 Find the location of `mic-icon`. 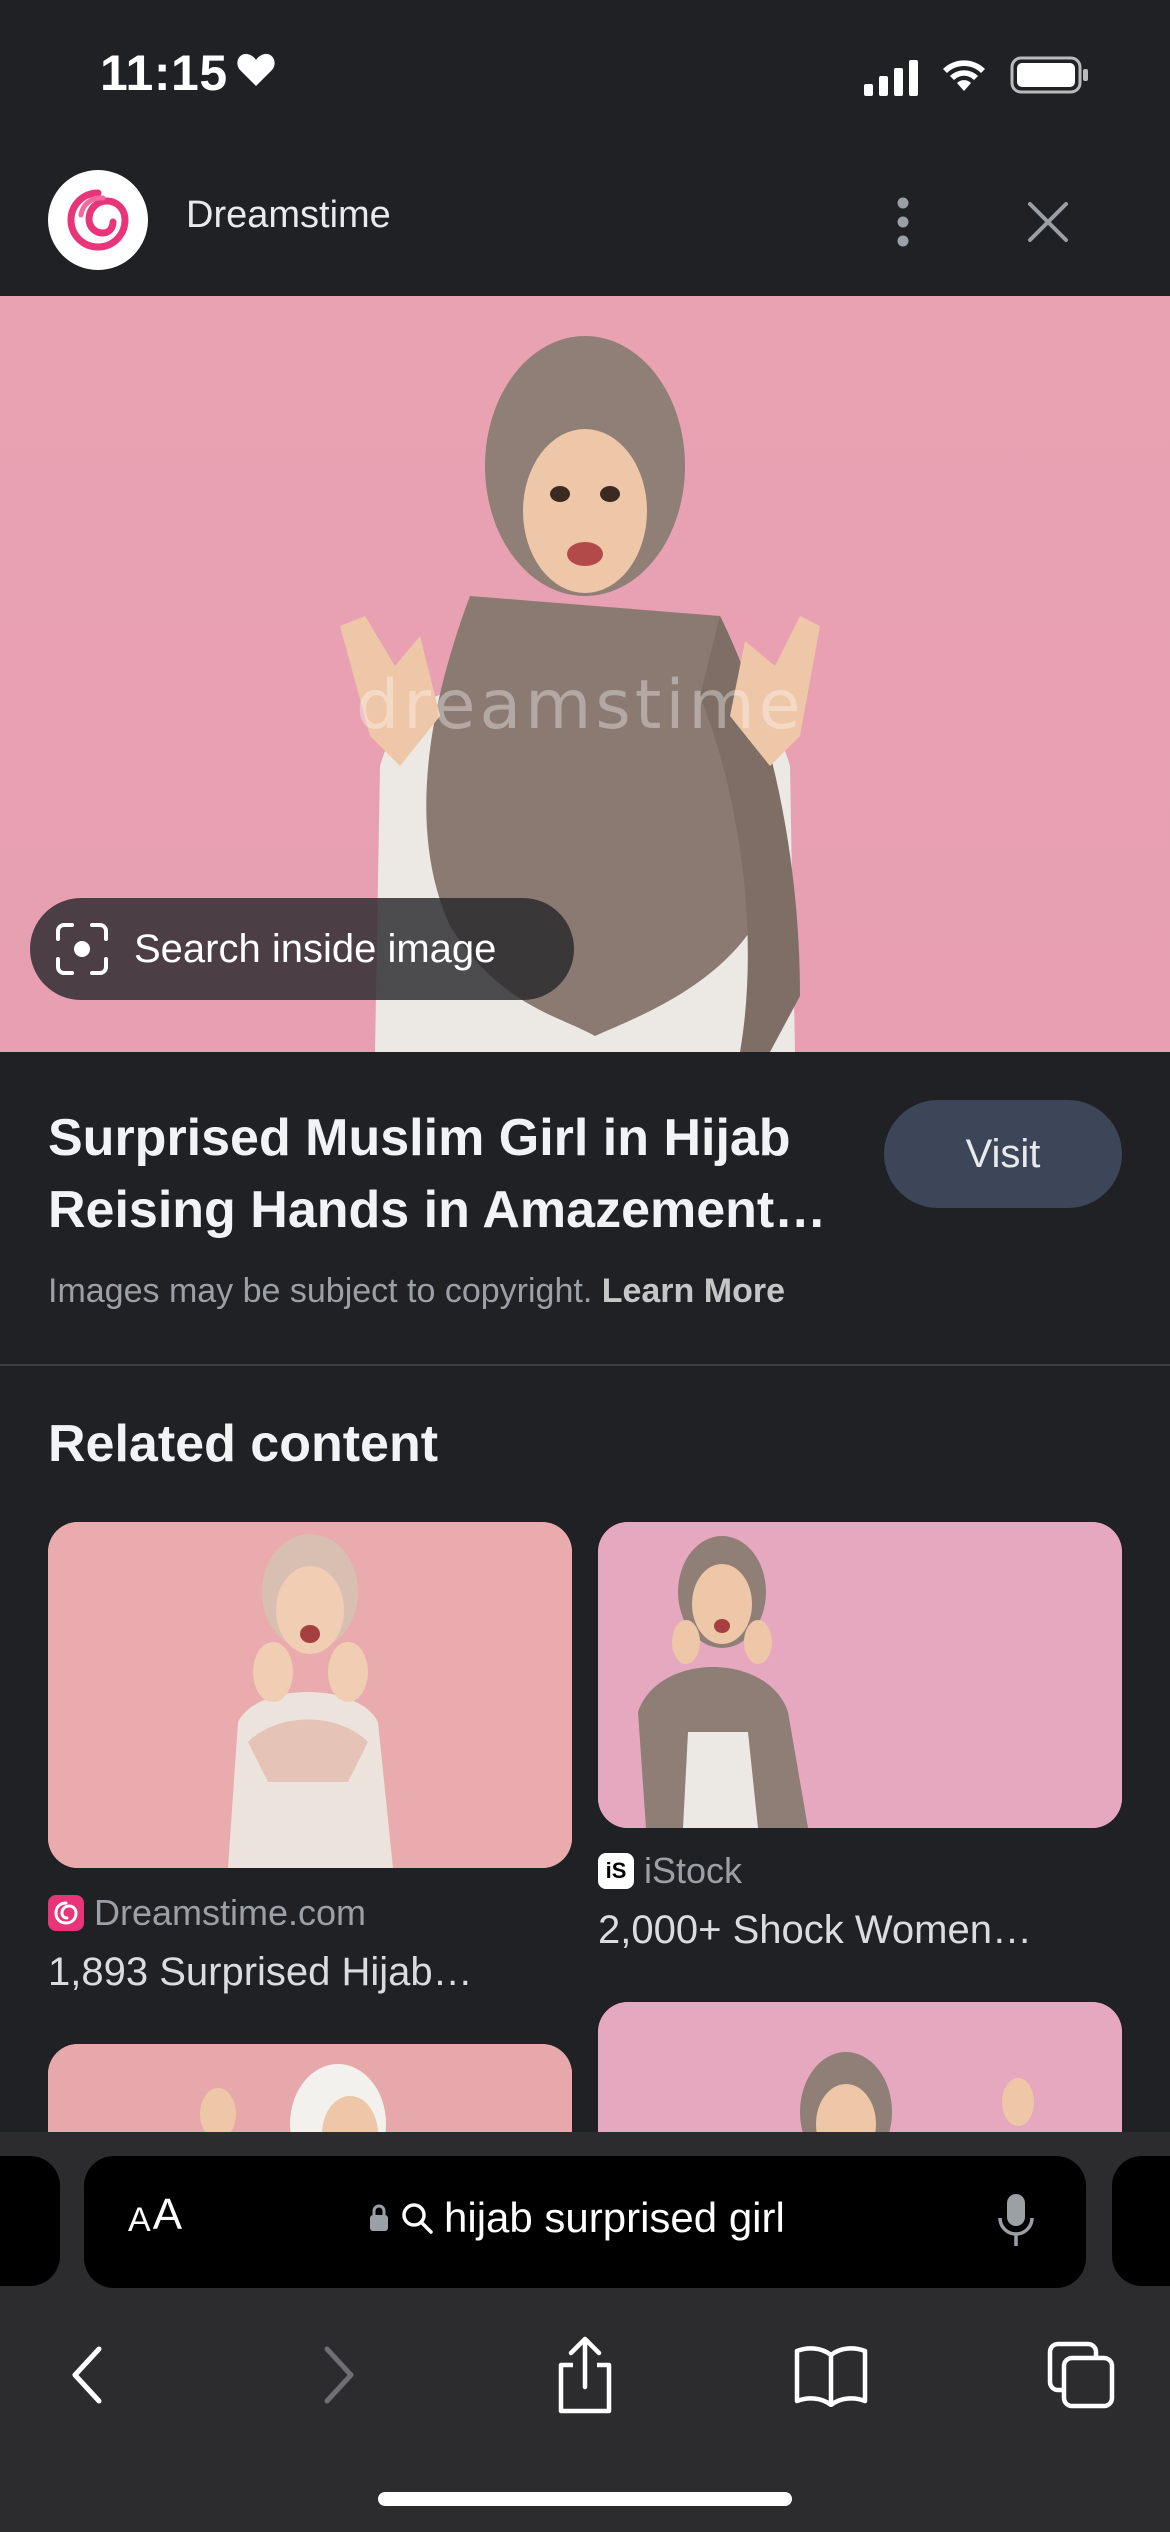

mic-icon is located at coordinates (1016, 2220).